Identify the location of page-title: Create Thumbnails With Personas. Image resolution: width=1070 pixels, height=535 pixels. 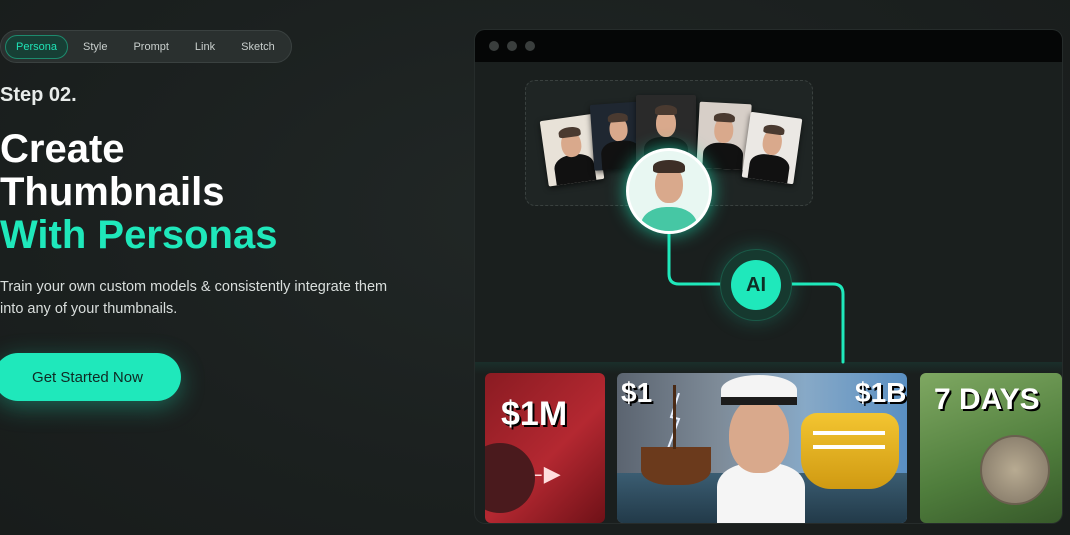
(138, 192).